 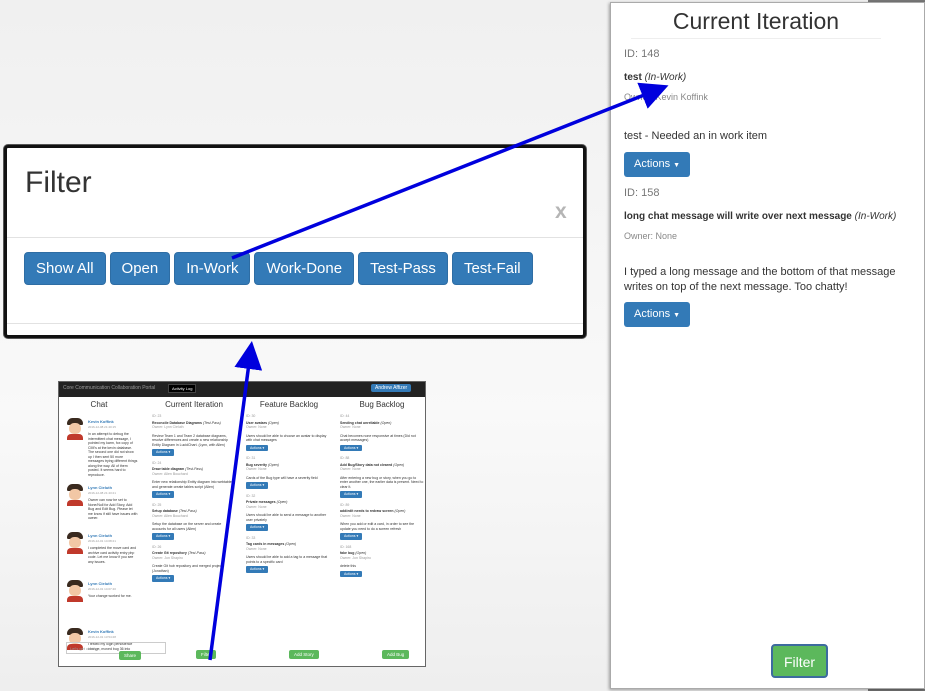 I want to click on thumb-card-owner: Owner: Allen Bouchard, so click(x=170, y=515).